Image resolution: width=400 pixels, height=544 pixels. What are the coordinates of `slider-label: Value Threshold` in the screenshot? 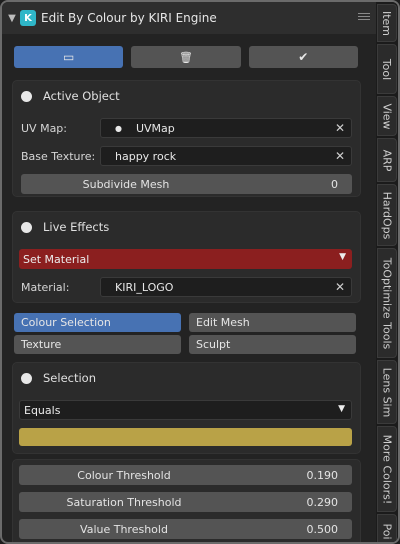 It's located at (124, 529).